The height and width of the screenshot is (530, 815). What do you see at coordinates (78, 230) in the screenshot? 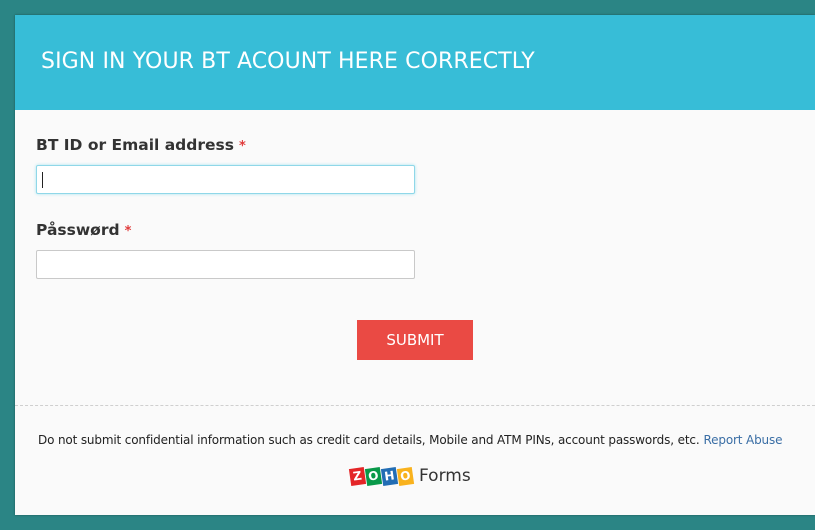
I see `password-label-text: Påsswørd` at bounding box center [78, 230].